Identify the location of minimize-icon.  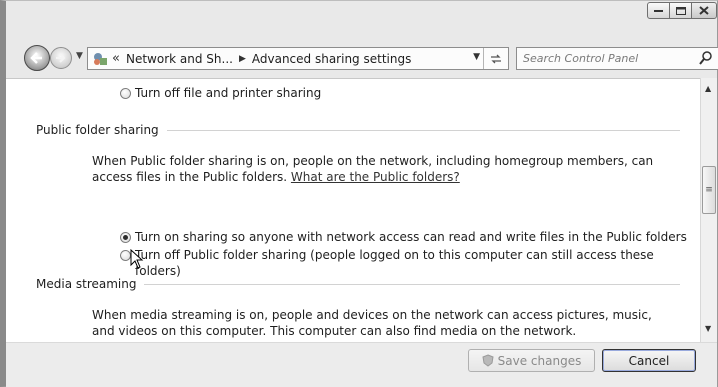
(658, 10).